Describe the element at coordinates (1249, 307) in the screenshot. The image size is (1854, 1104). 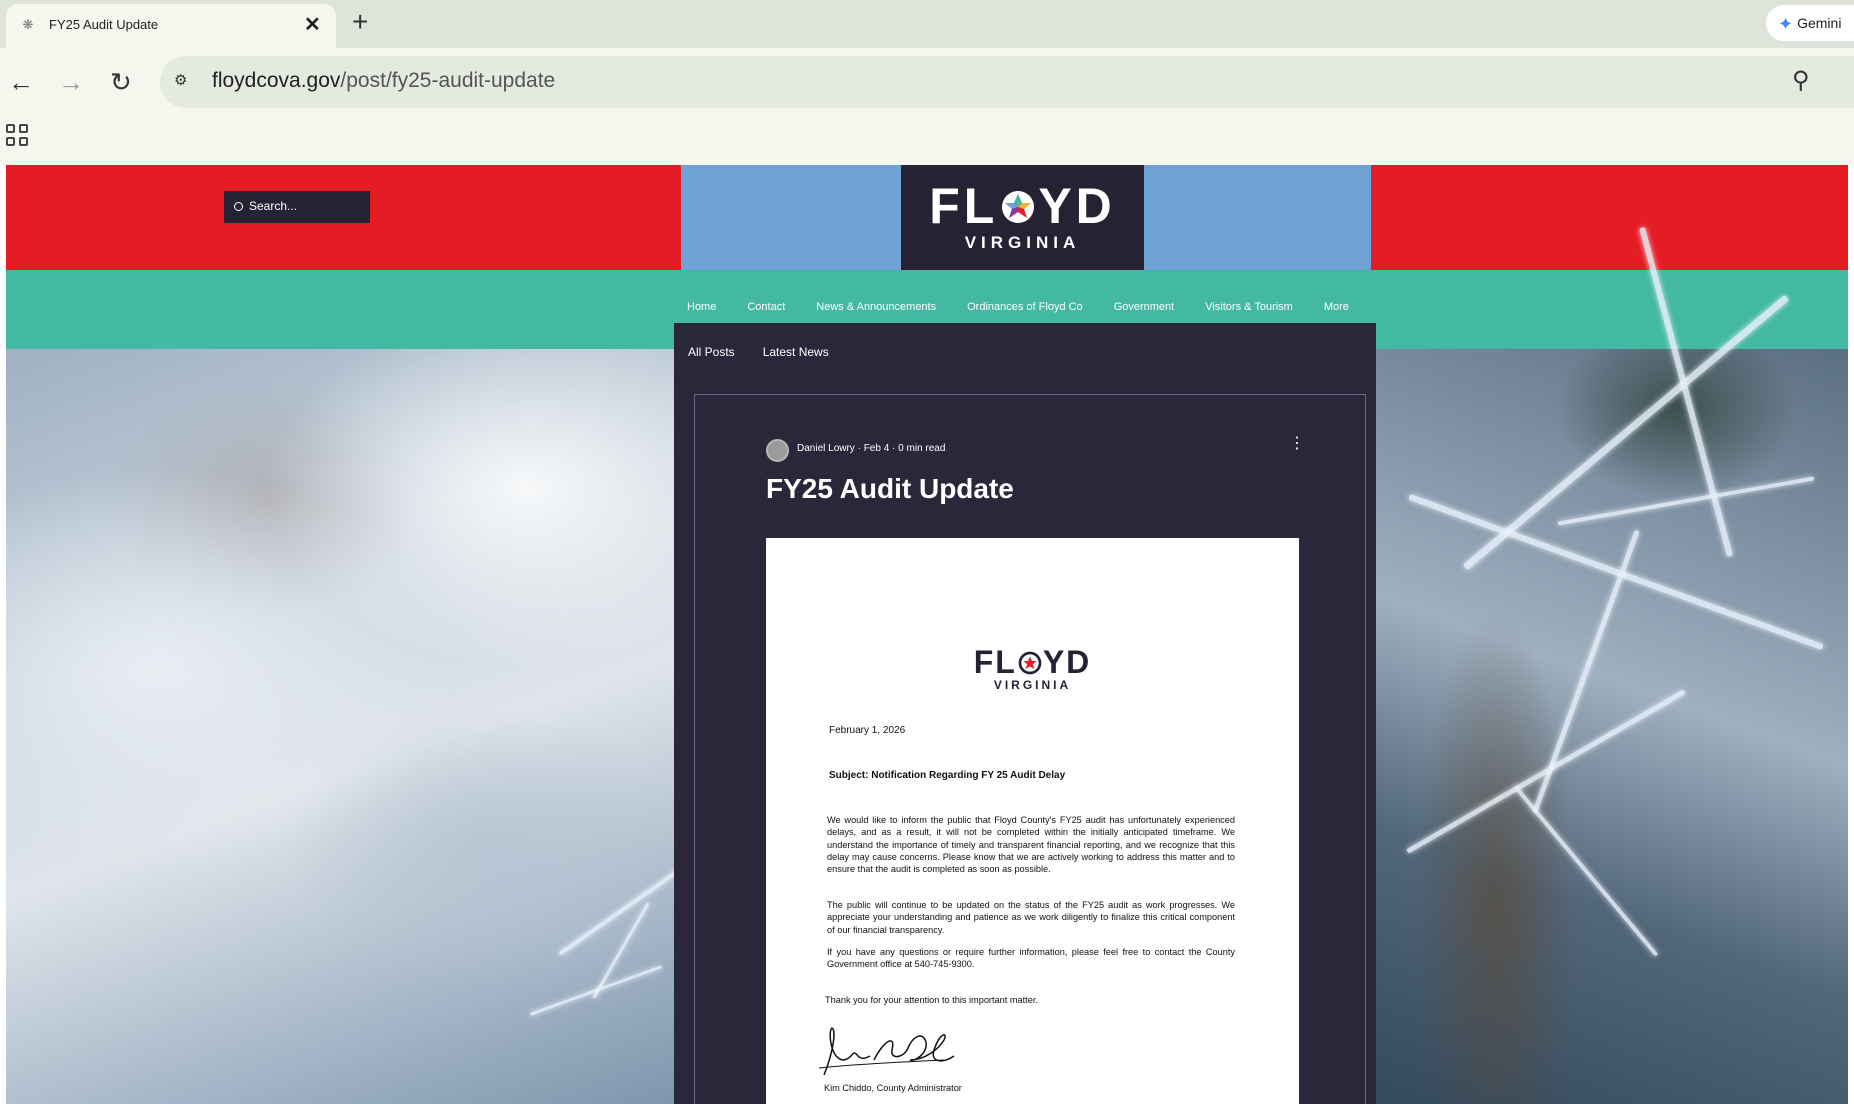
I see `nav-visitors: Visitors & Tourism` at that location.